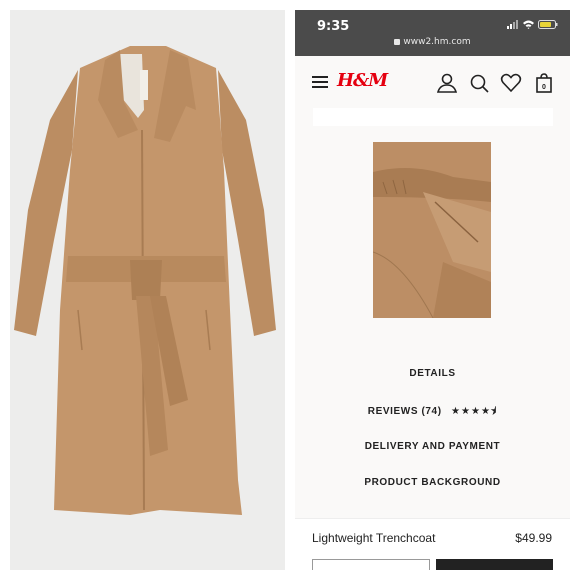  Describe the element at coordinates (404, 411) in the screenshot. I see `reviews-label: REVIEWS (74)` at that location.